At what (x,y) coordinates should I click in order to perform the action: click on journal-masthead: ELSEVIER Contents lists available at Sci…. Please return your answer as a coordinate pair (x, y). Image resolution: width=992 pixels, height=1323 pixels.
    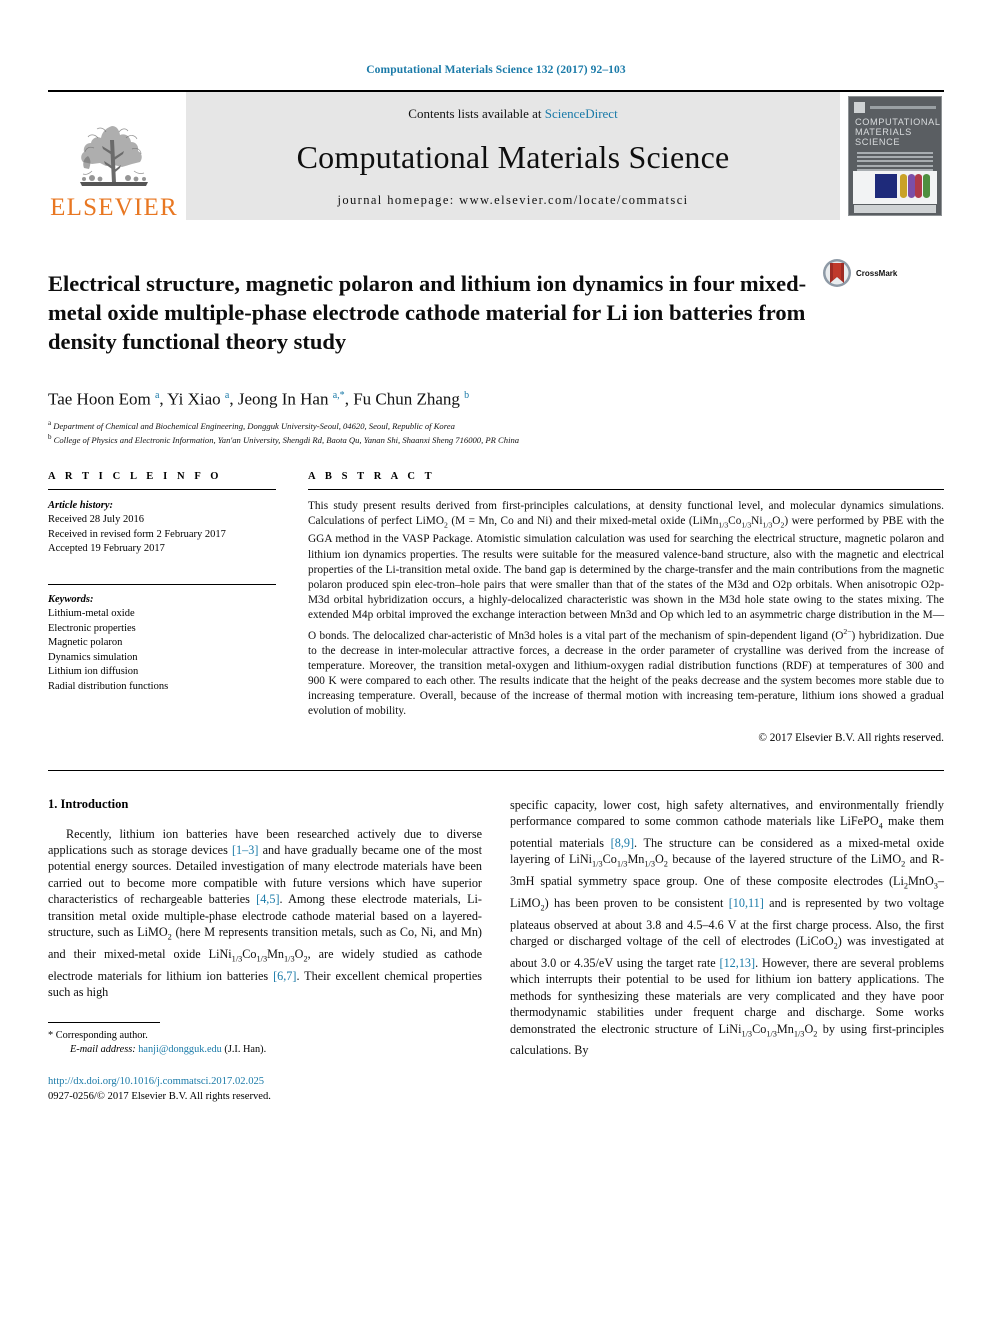
    Looking at the image, I should click on (496, 155).